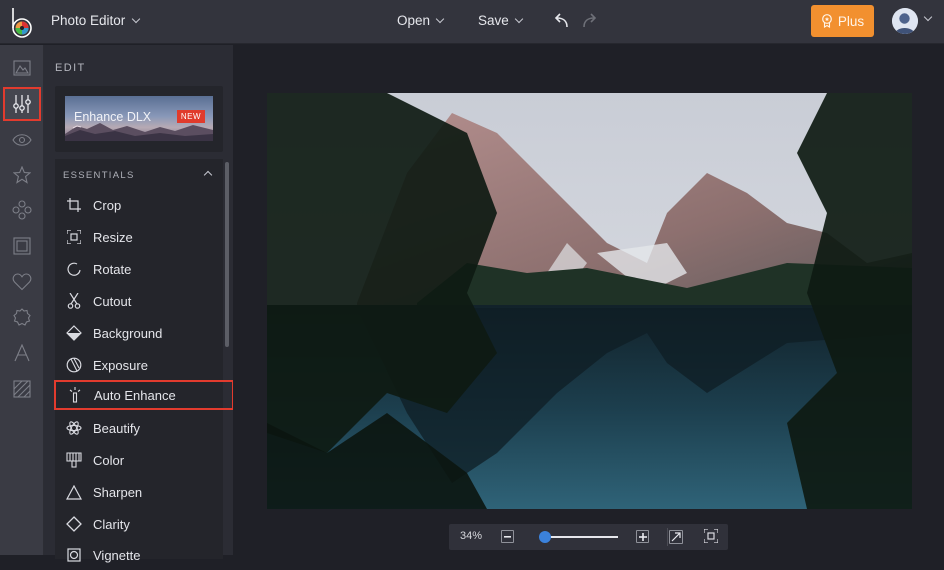  Describe the element at coordinates (139, 205) in the screenshot. I see `tool-crop: Crop` at that location.